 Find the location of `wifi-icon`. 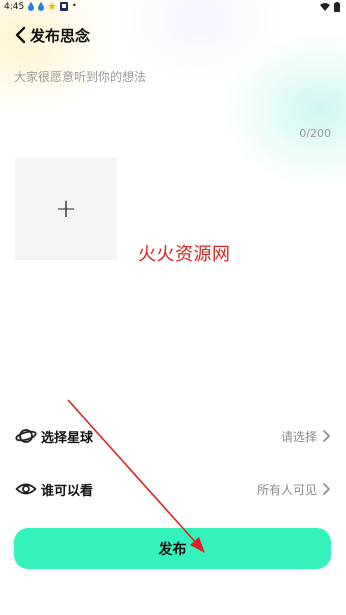

wifi-icon is located at coordinates (325, 7).